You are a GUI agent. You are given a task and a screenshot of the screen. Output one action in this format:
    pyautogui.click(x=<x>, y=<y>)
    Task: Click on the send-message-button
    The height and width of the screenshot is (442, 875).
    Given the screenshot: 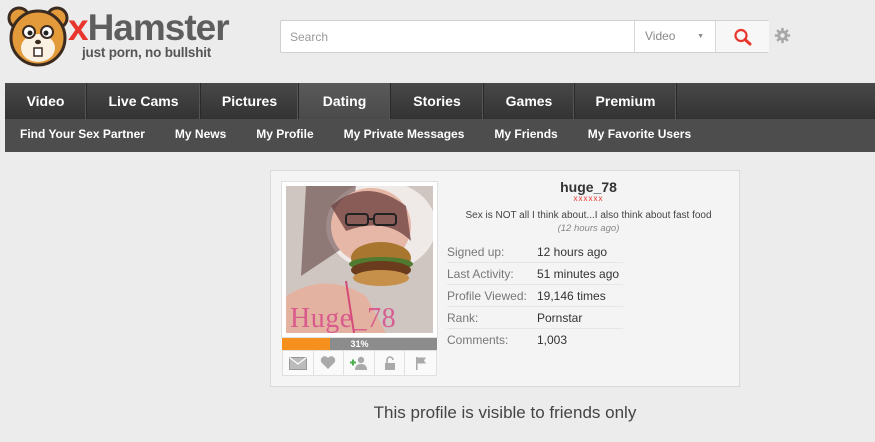 What is the action you would take?
    pyautogui.click(x=298, y=363)
    